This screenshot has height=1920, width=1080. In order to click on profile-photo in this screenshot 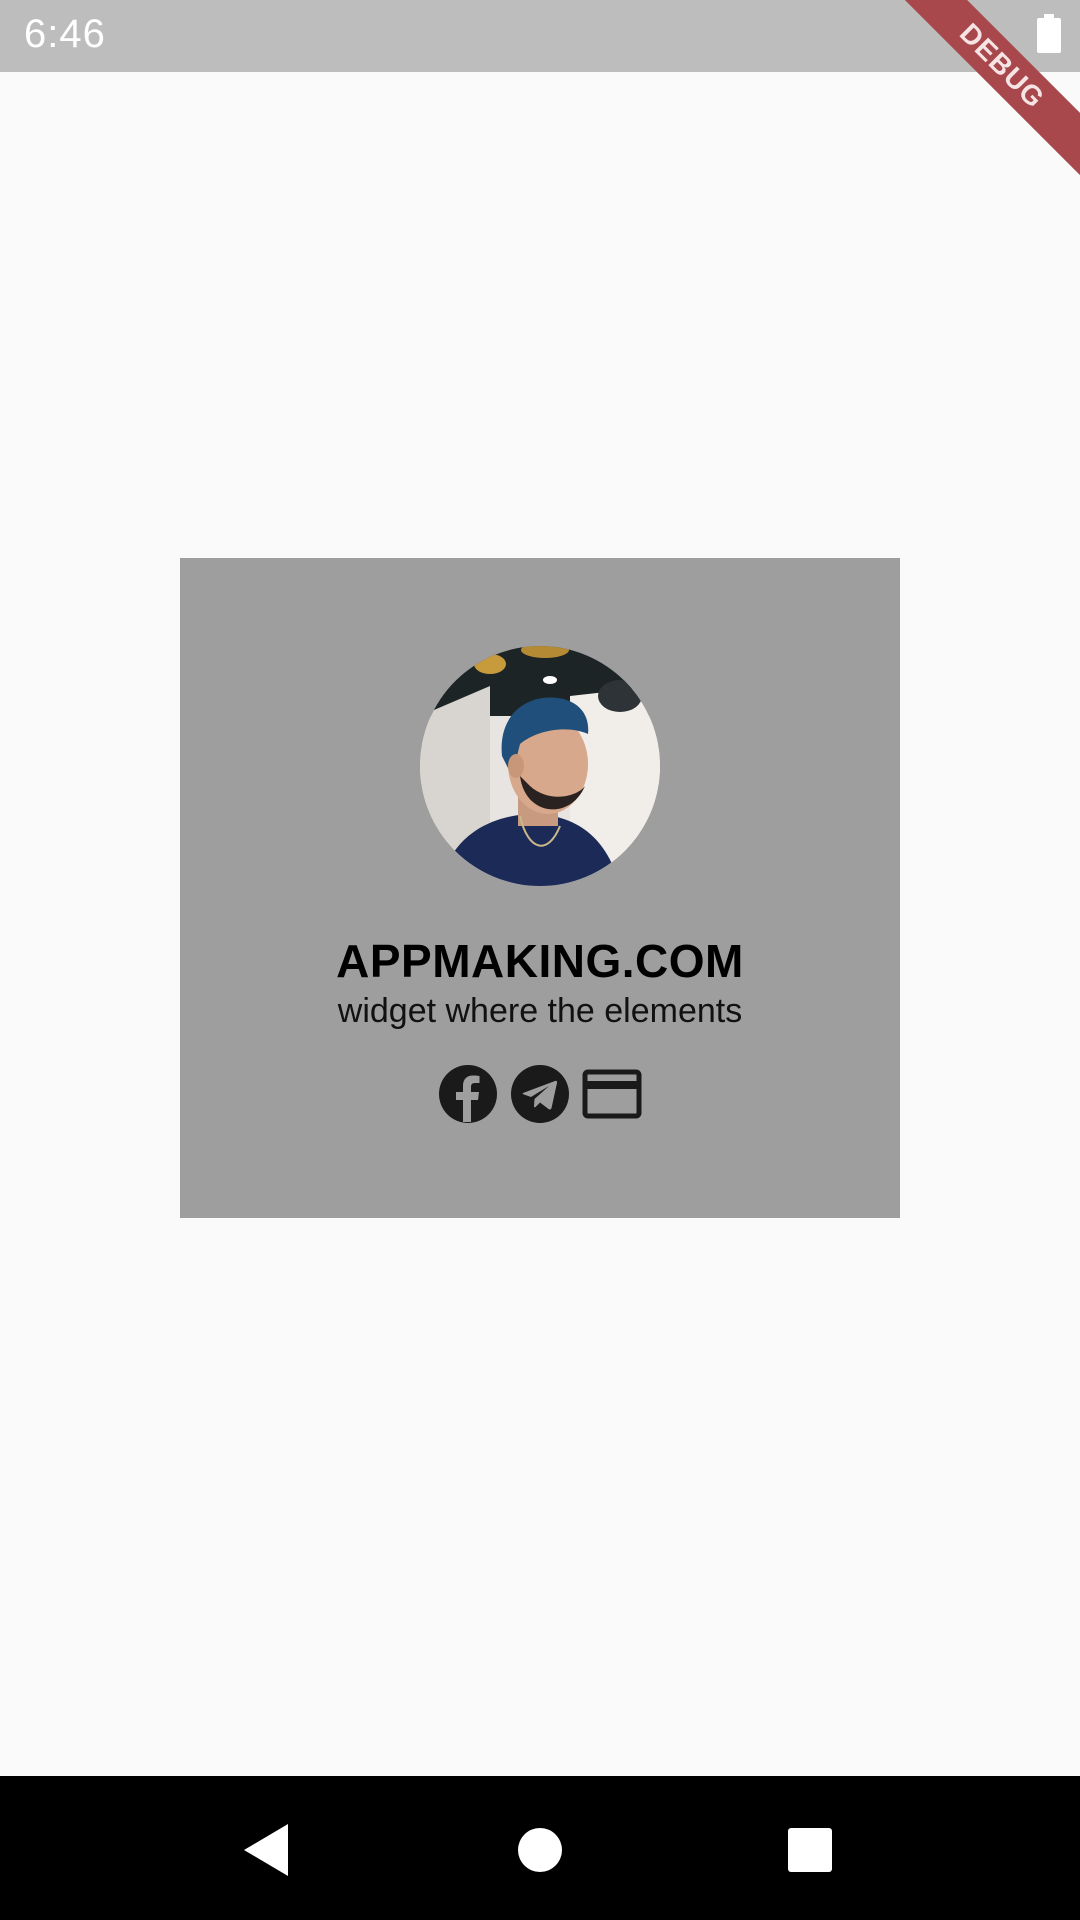, I will do `click(540, 766)`.